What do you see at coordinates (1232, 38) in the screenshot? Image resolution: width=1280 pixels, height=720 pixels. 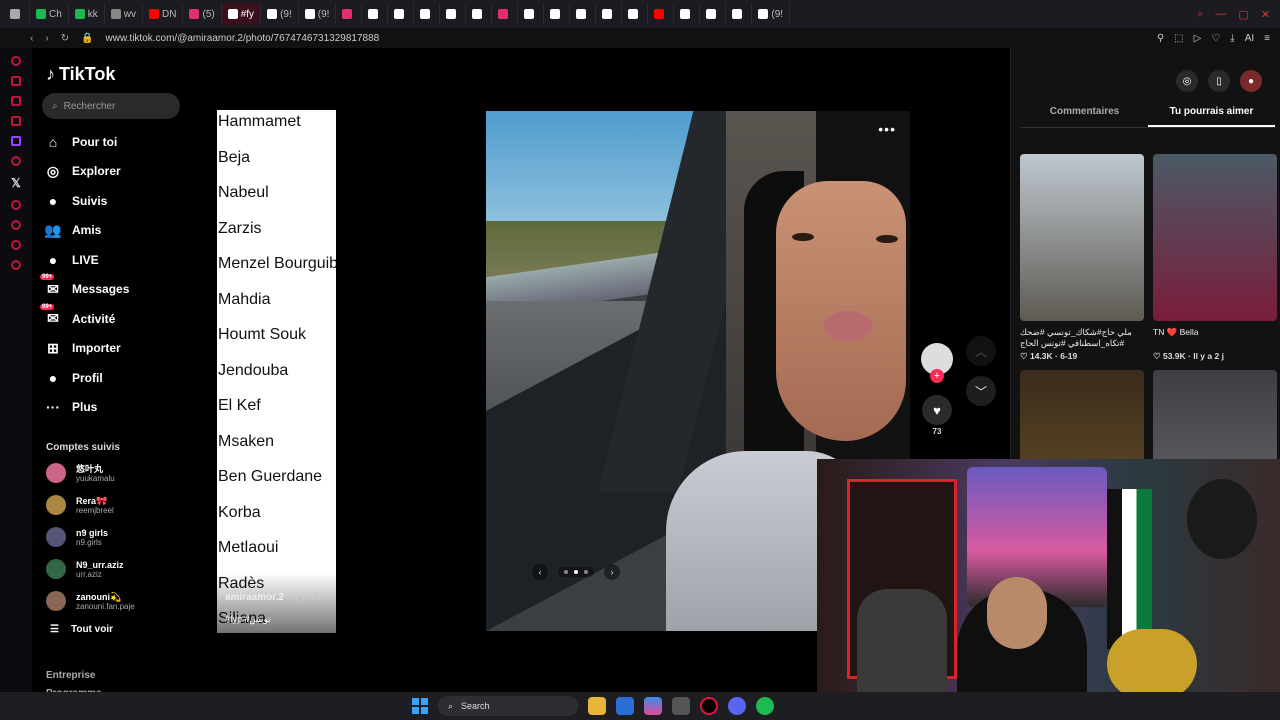 I see `download-icon: ⤓` at bounding box center [1232, 38].